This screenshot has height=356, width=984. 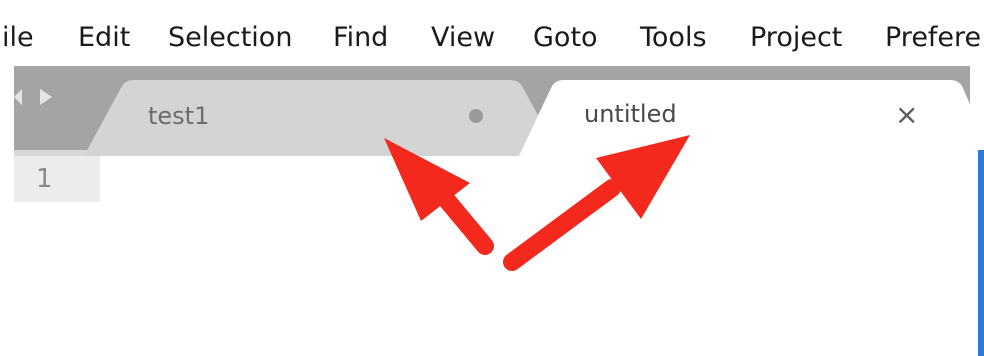 What do you see at coordinates (439, 196) in the screenshot?
I see `arrow-to-test1` at bounding box center [439, 196].